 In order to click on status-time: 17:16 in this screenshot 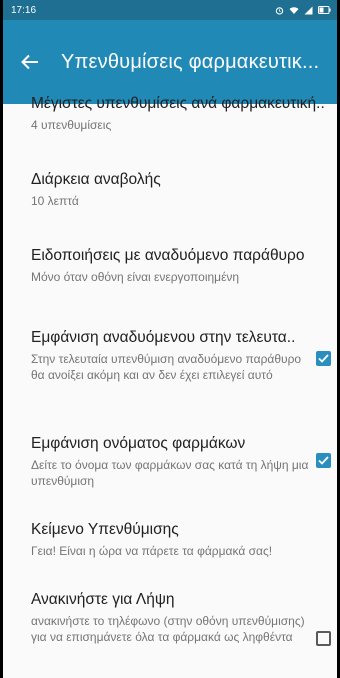, I will do `click(24, 10)`.